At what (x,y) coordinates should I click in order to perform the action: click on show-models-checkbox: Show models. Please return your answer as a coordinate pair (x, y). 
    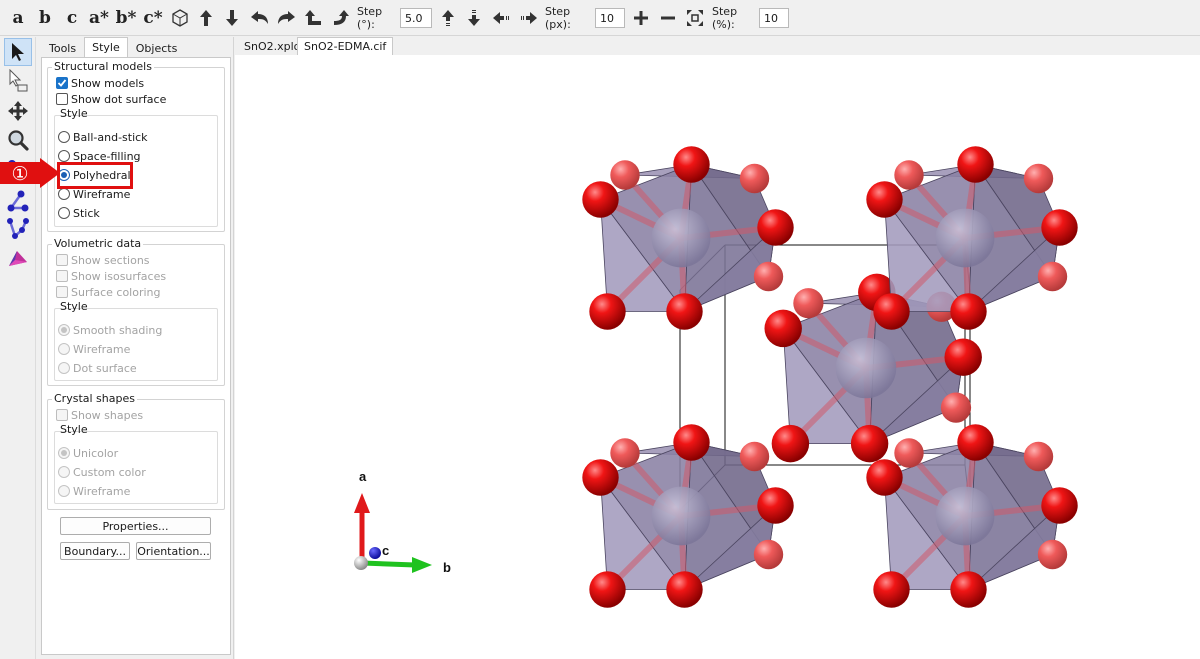
    Looking at the image, I should click on (100, 83).